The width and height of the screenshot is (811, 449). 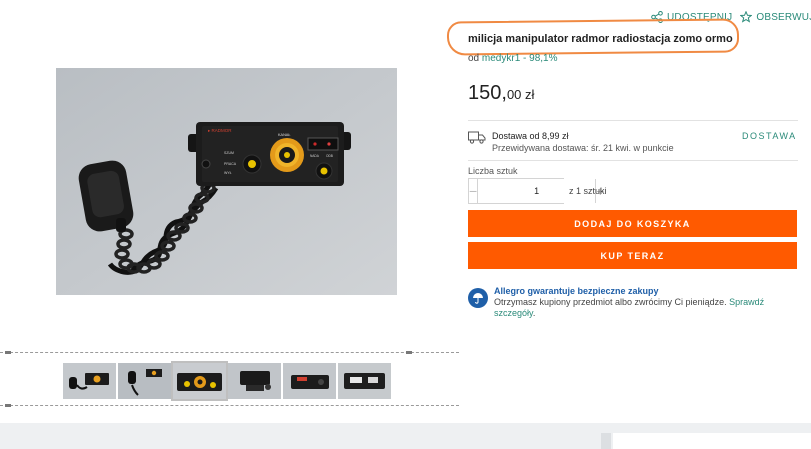 I want to click on watch-button: OBSERWUJ, so click(x=775, y=17).